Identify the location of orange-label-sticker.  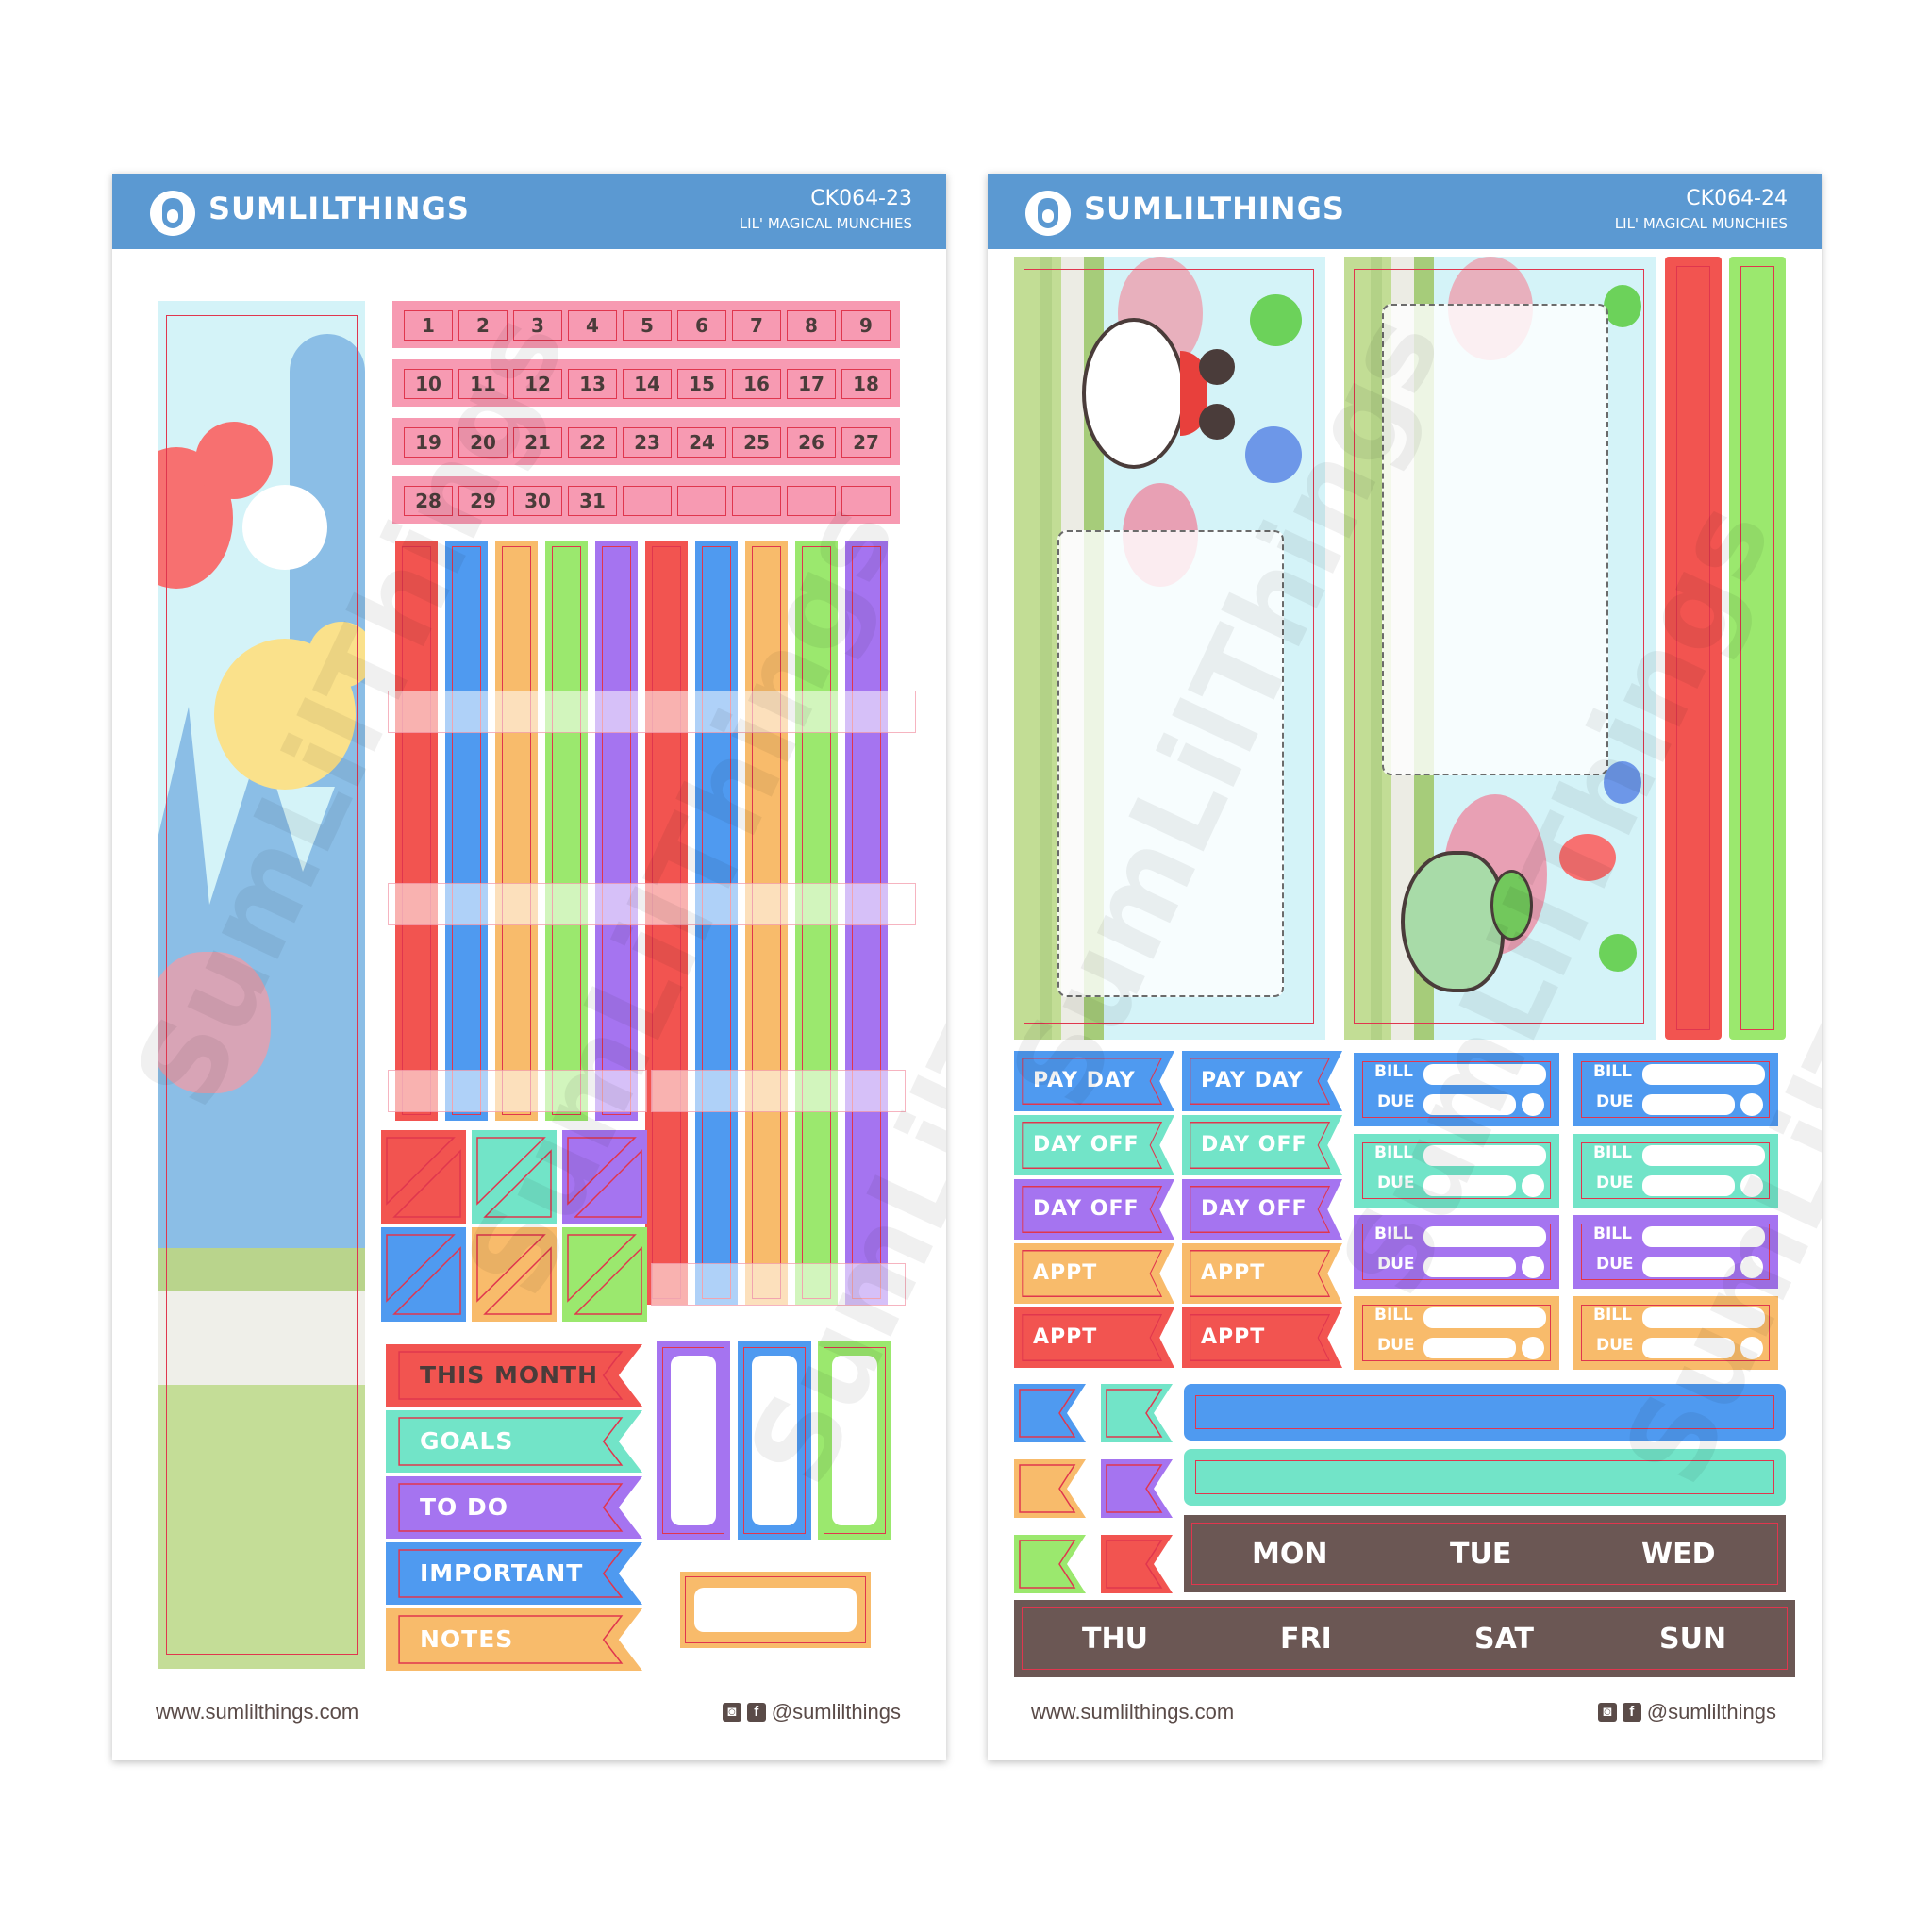
(775, 1610).